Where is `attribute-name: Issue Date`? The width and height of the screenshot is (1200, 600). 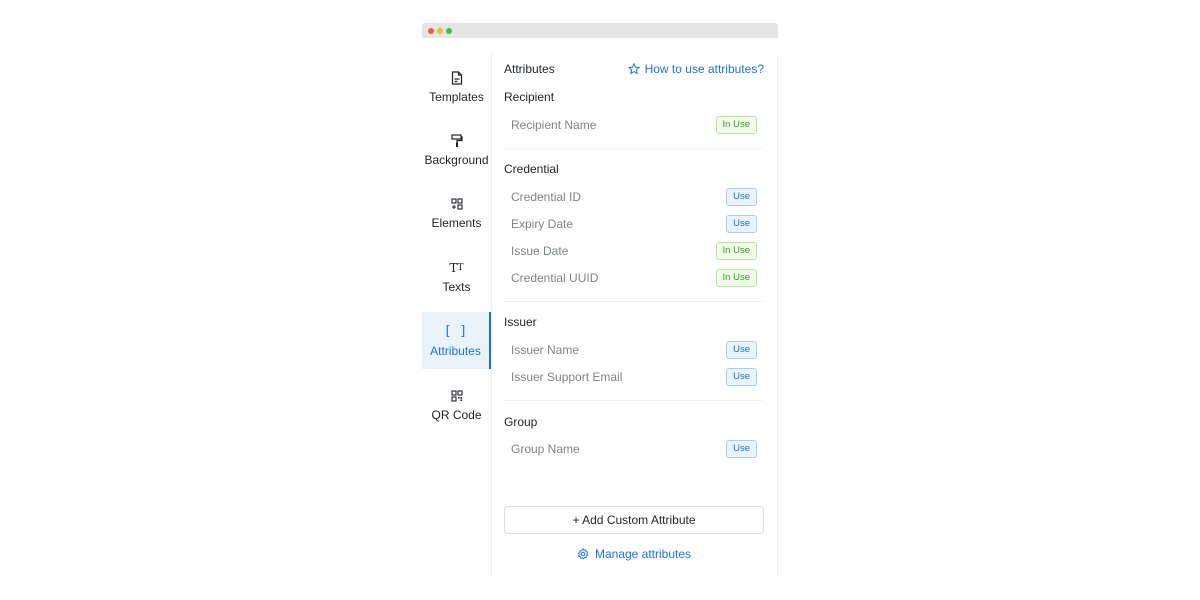 attribute-name: Issue Date is located at coordinates (540, 251).